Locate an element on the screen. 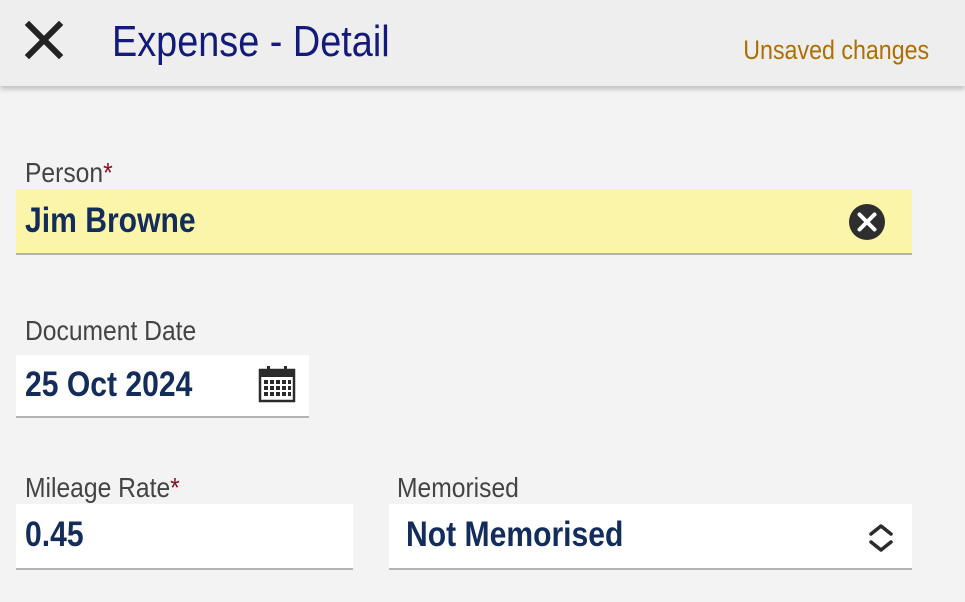  mileage-rate-label-text: Mileage Rate is located at coordinates (98, 487).